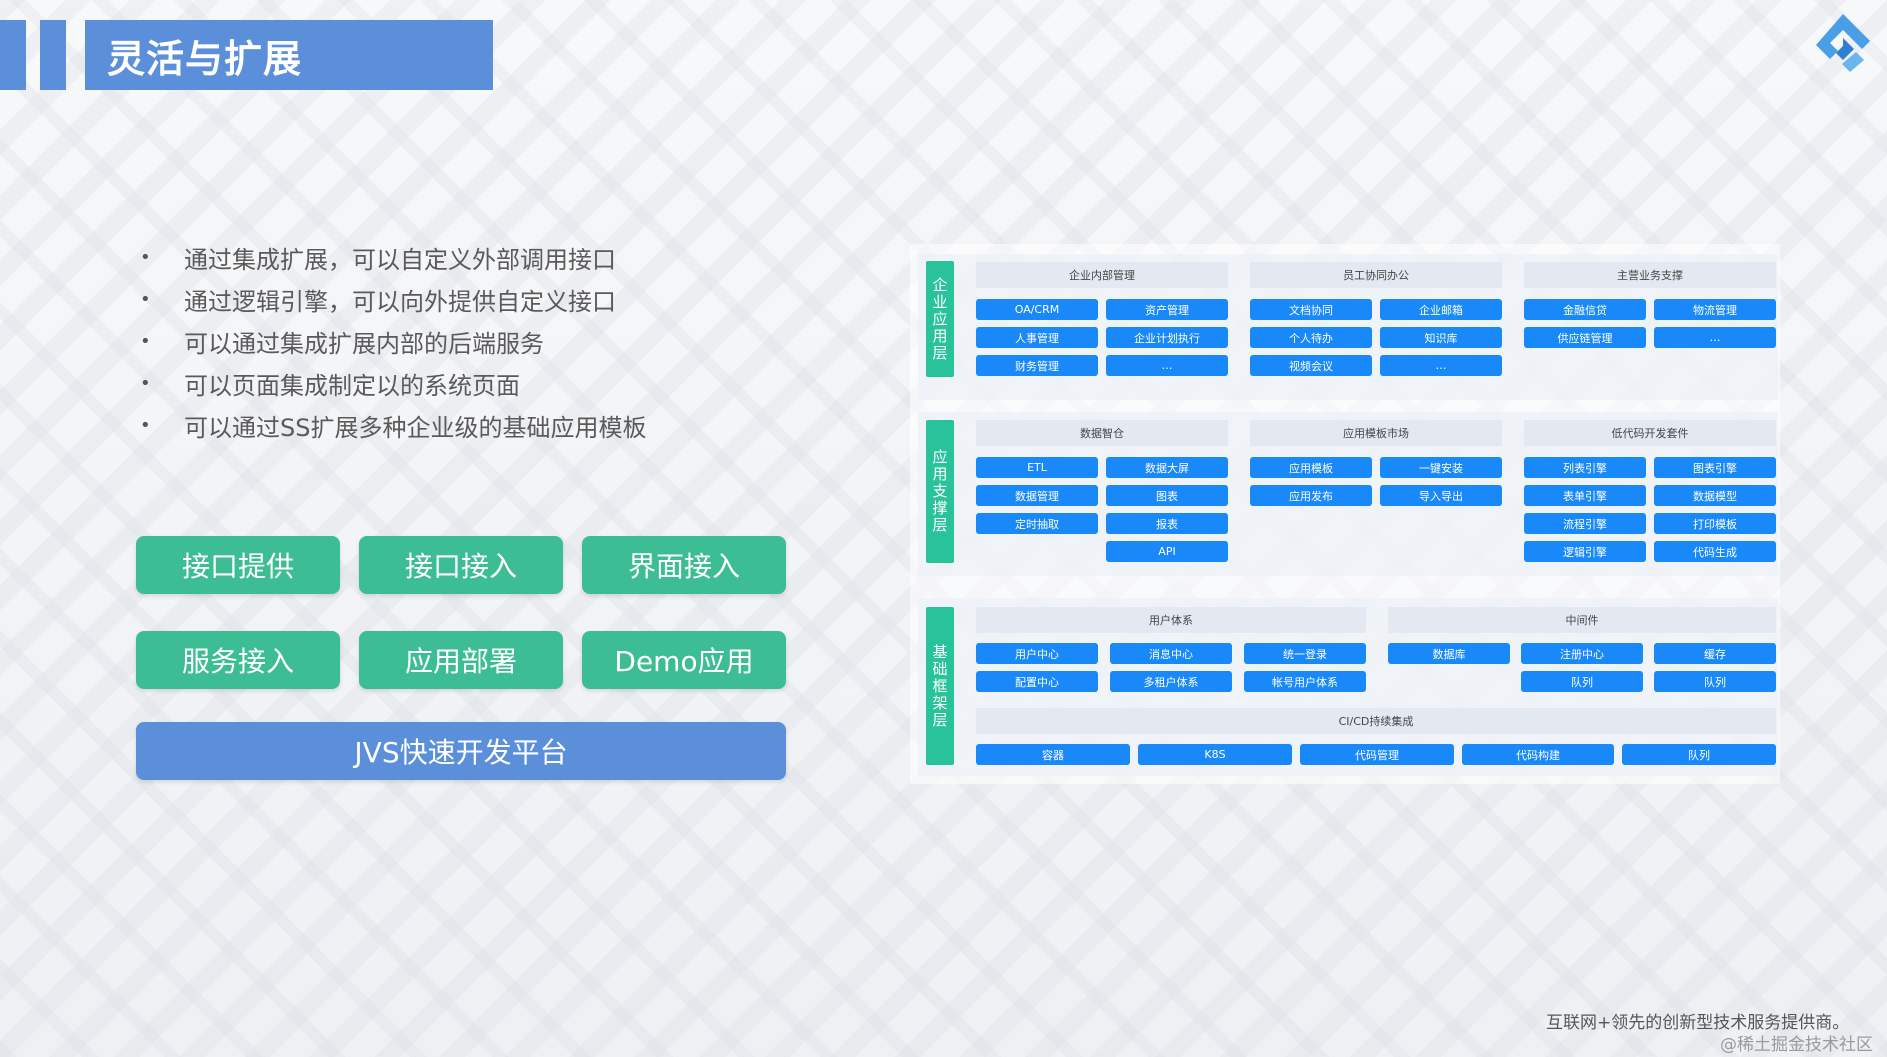 The height and width of the screenshot is (1057, 1887). I want to click on module-chip: 一键安装, so click(1441, 467).